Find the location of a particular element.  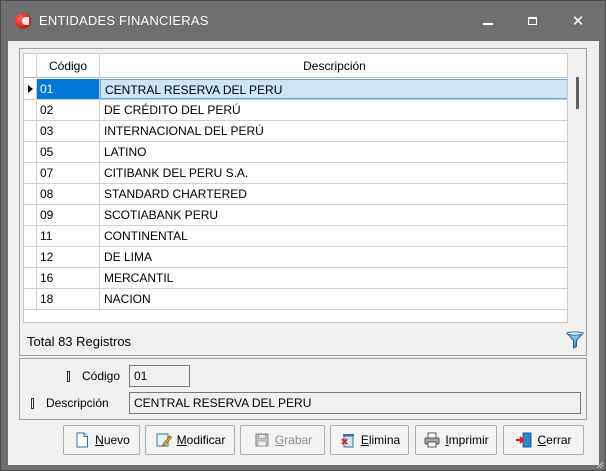

cell-description: NACION is located at coordinates (333, 299).